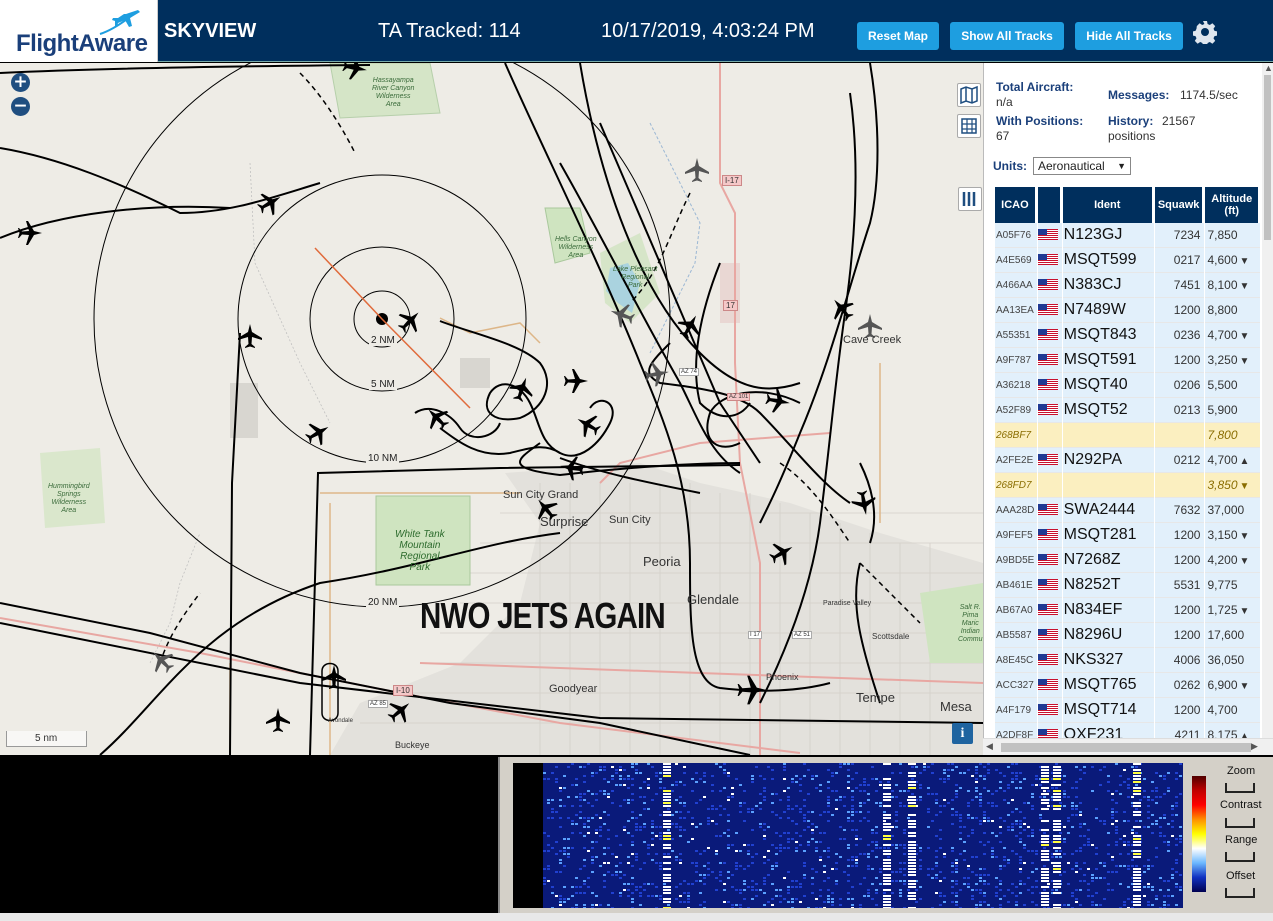 The image size is (1273, 921). I want to click on table-row: A4E569 MSQT599 0217 4,600 ▼, so click(1127, 260).